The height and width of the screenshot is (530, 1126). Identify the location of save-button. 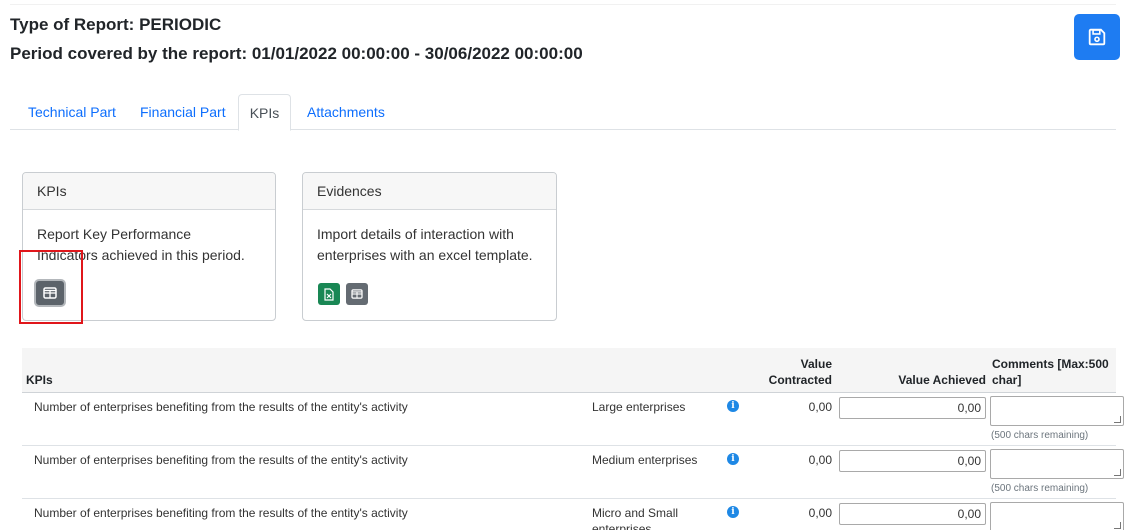
(1097, 37).